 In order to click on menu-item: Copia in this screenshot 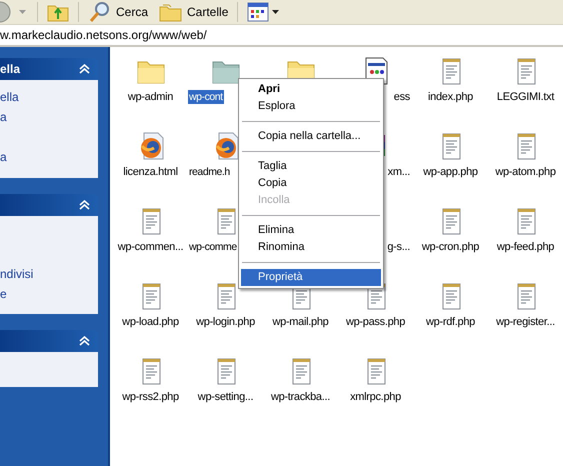, I will do `click(311, 183)`.